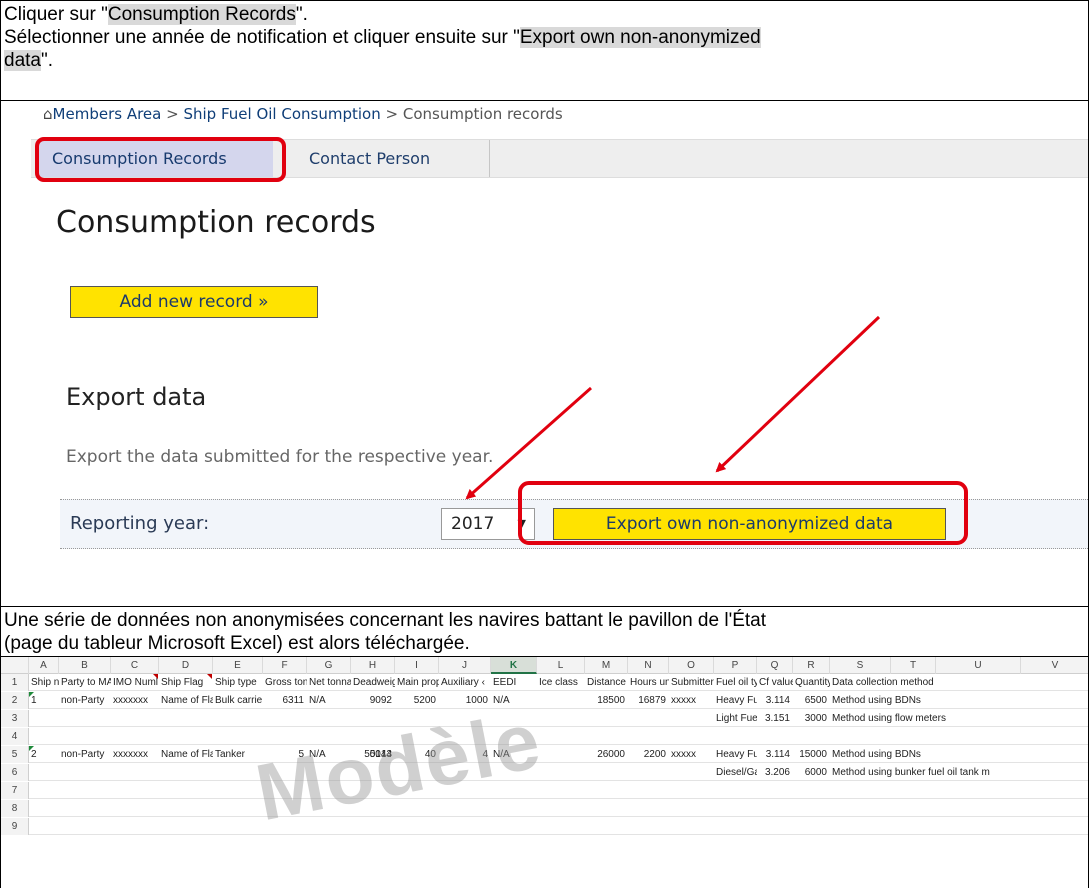  What do you see at coordinates (15, 808) in the screenshot?
I see `row-number: 8` at bounding box center [15, 808].